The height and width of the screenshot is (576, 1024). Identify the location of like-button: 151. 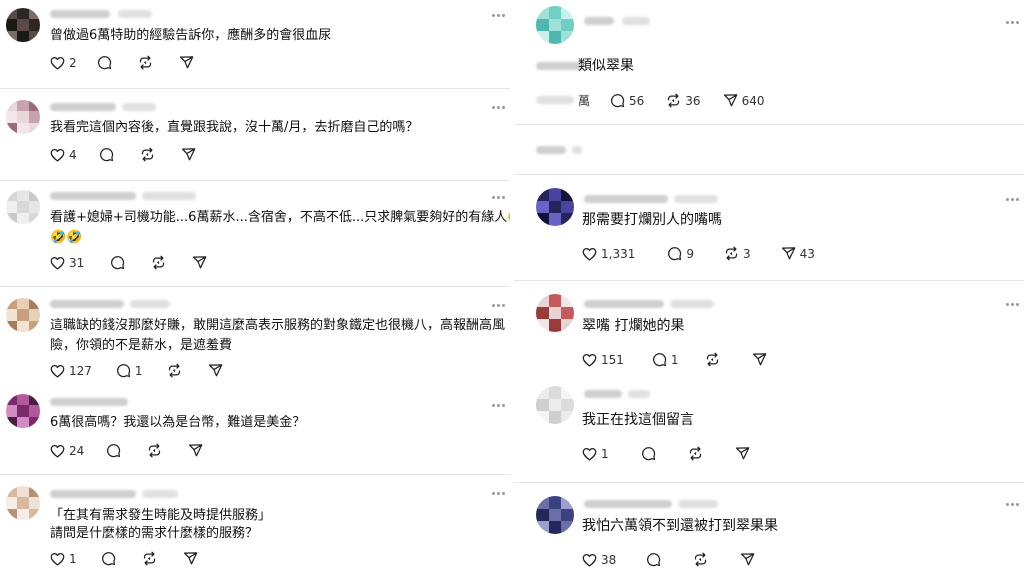
(603, 360).